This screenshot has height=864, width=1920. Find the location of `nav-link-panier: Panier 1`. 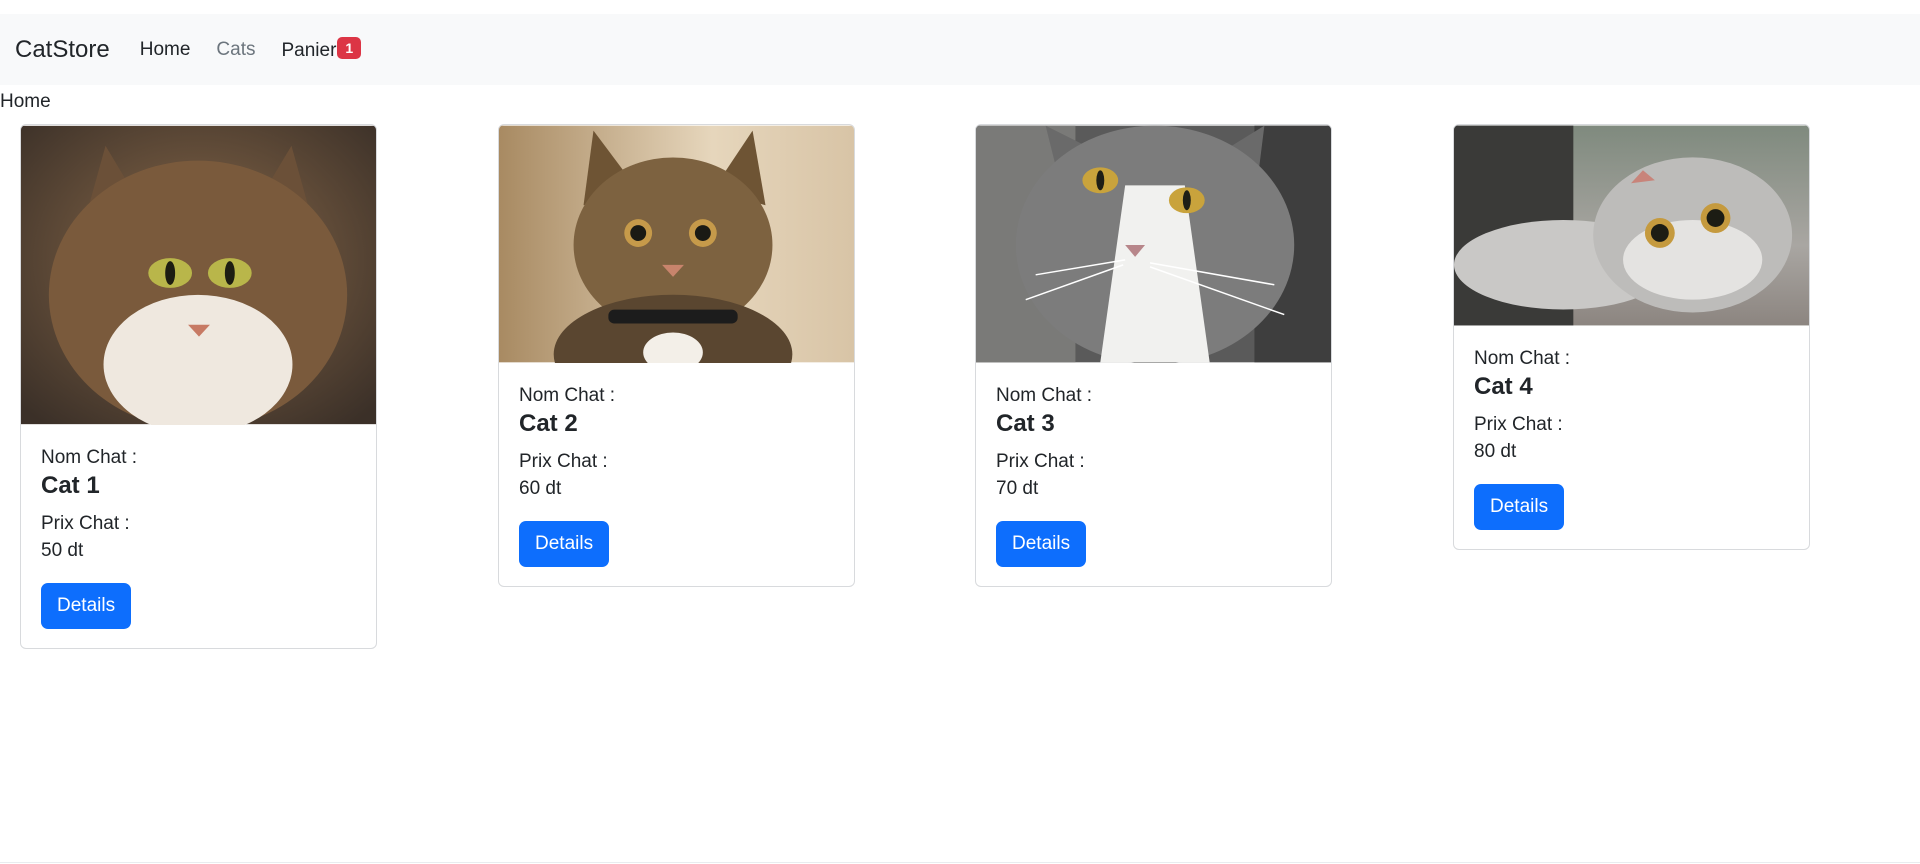

nav-link-panier: Panier 1 is located at coordinates (321, 49).